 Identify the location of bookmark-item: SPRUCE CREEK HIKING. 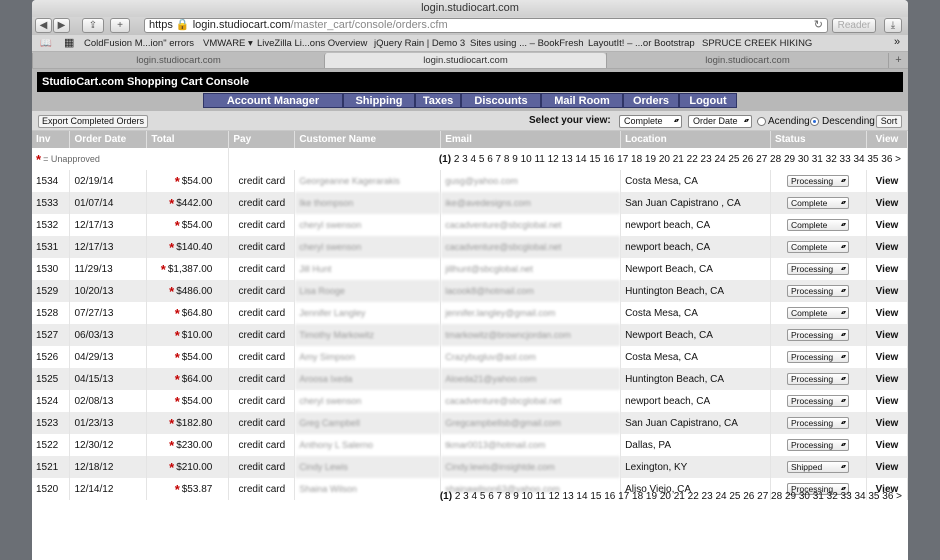
(757, 43).